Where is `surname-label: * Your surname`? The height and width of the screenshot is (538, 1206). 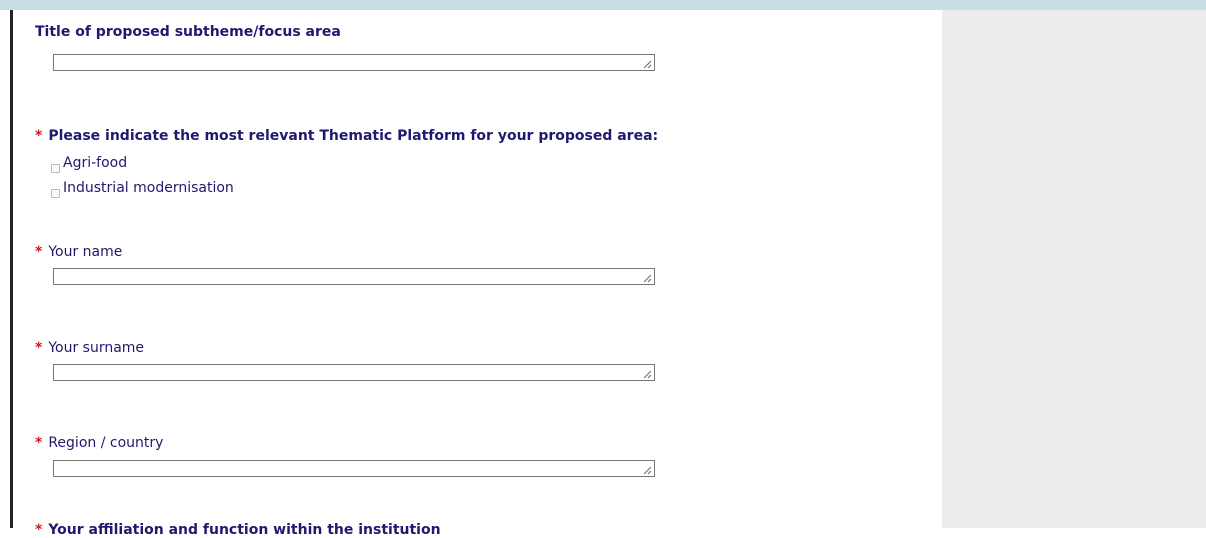 surname-label: * Your surname is located at coordinates (89, 348).